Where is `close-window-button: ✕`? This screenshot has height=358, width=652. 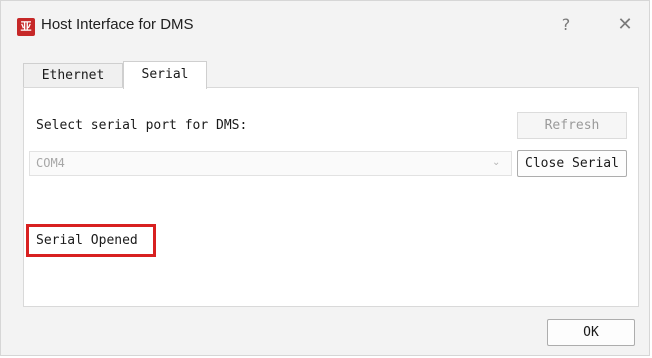 close-window-button: ✕ is located at coordinates (625, 25).